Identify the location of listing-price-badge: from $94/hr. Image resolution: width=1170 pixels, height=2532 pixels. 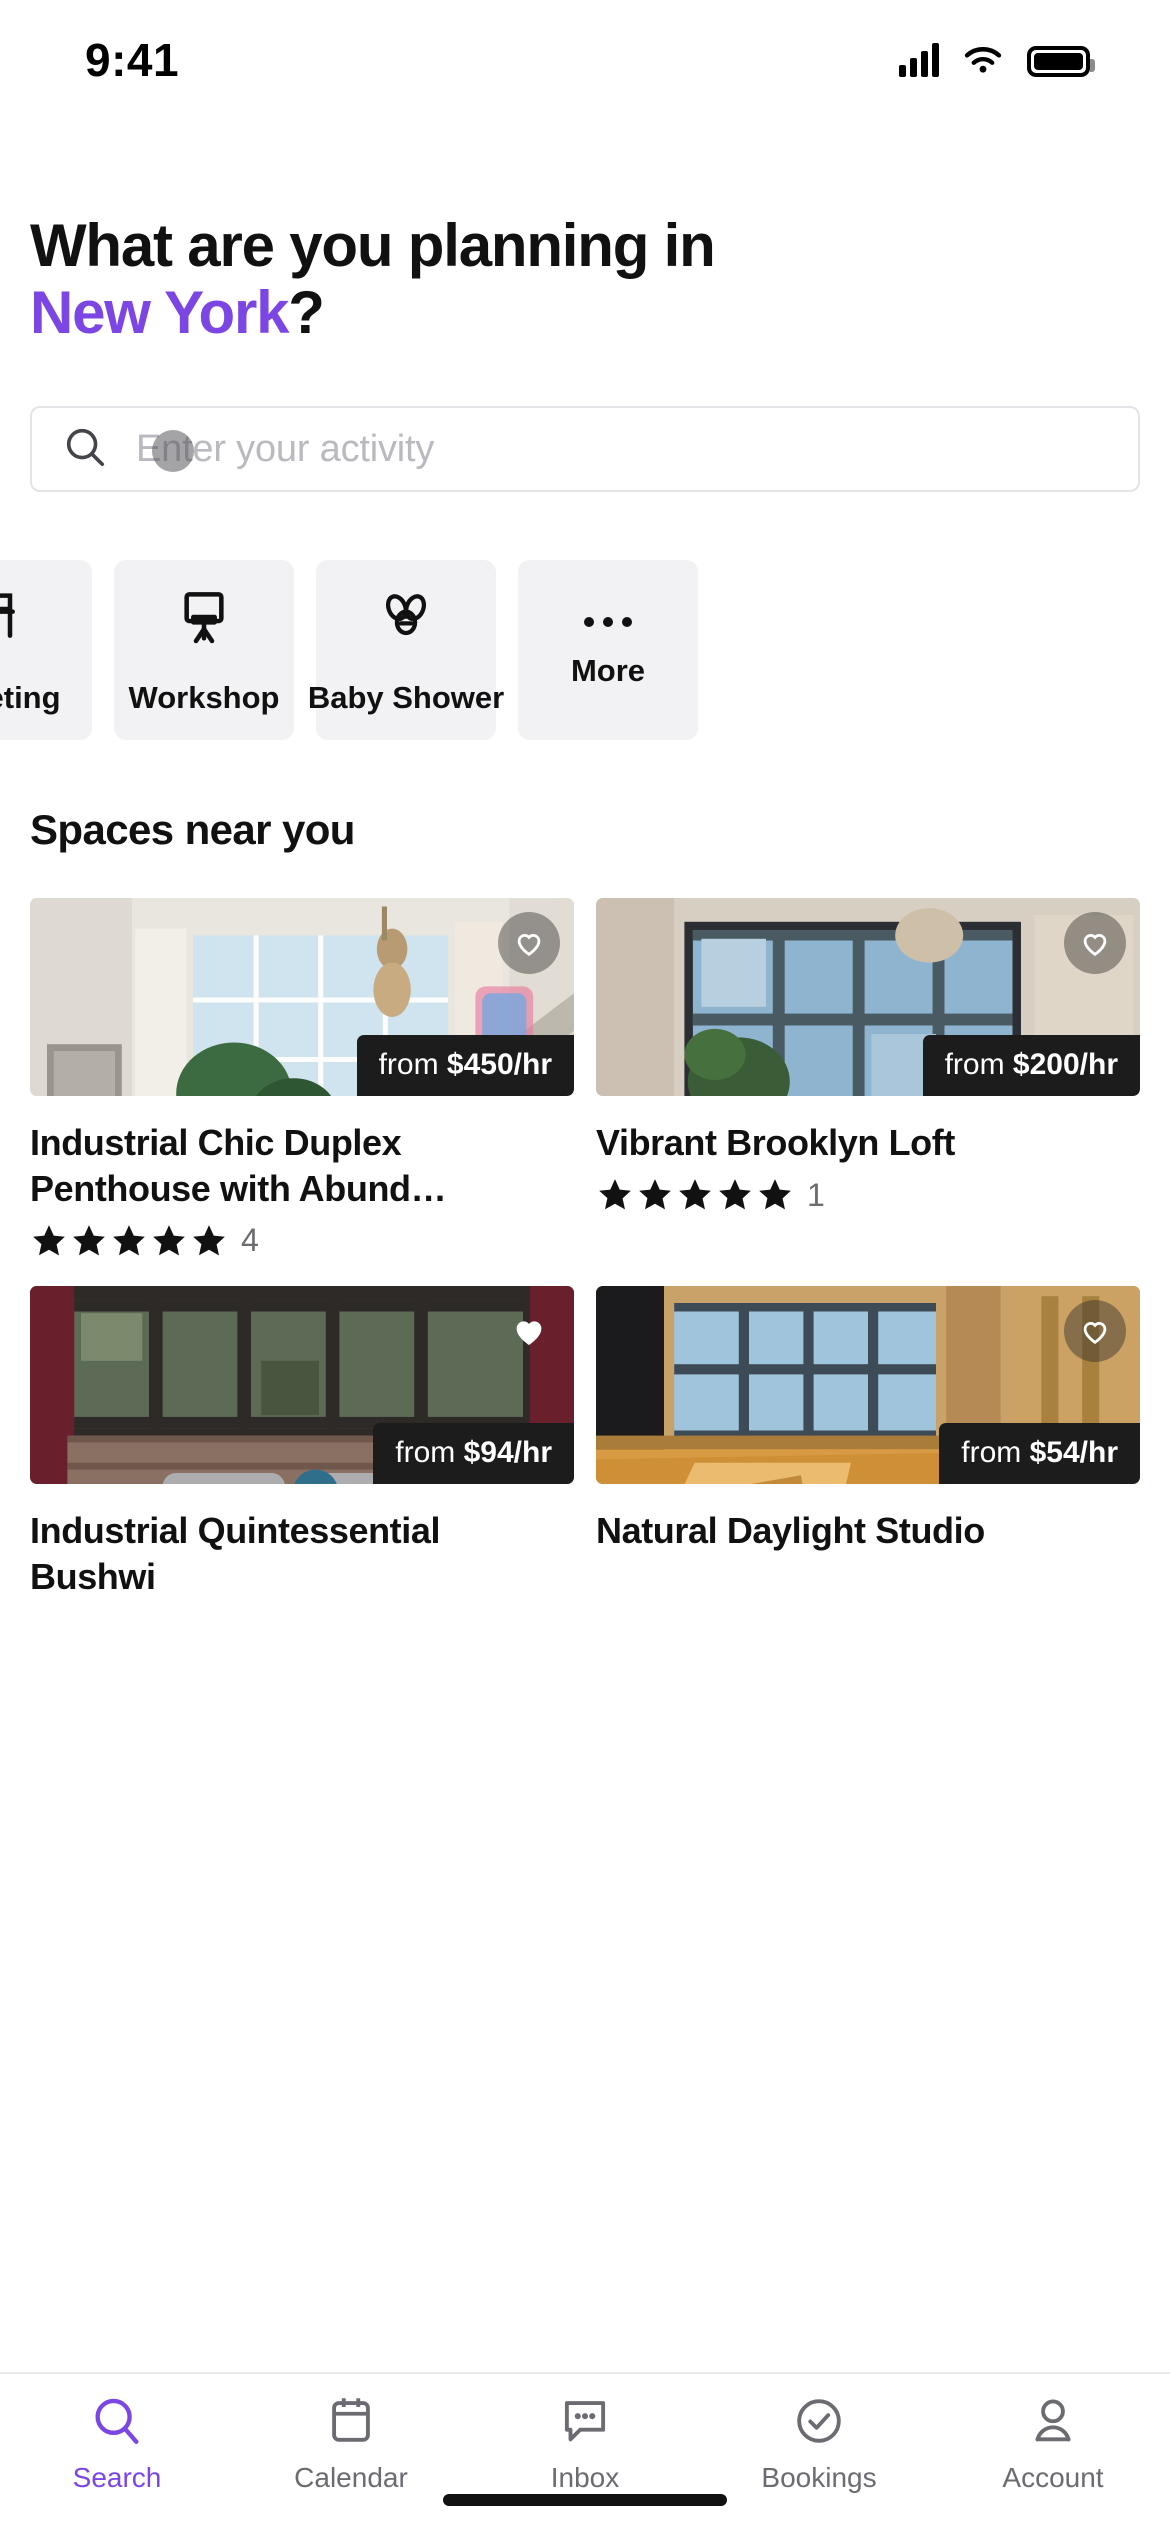
(473, 1453).